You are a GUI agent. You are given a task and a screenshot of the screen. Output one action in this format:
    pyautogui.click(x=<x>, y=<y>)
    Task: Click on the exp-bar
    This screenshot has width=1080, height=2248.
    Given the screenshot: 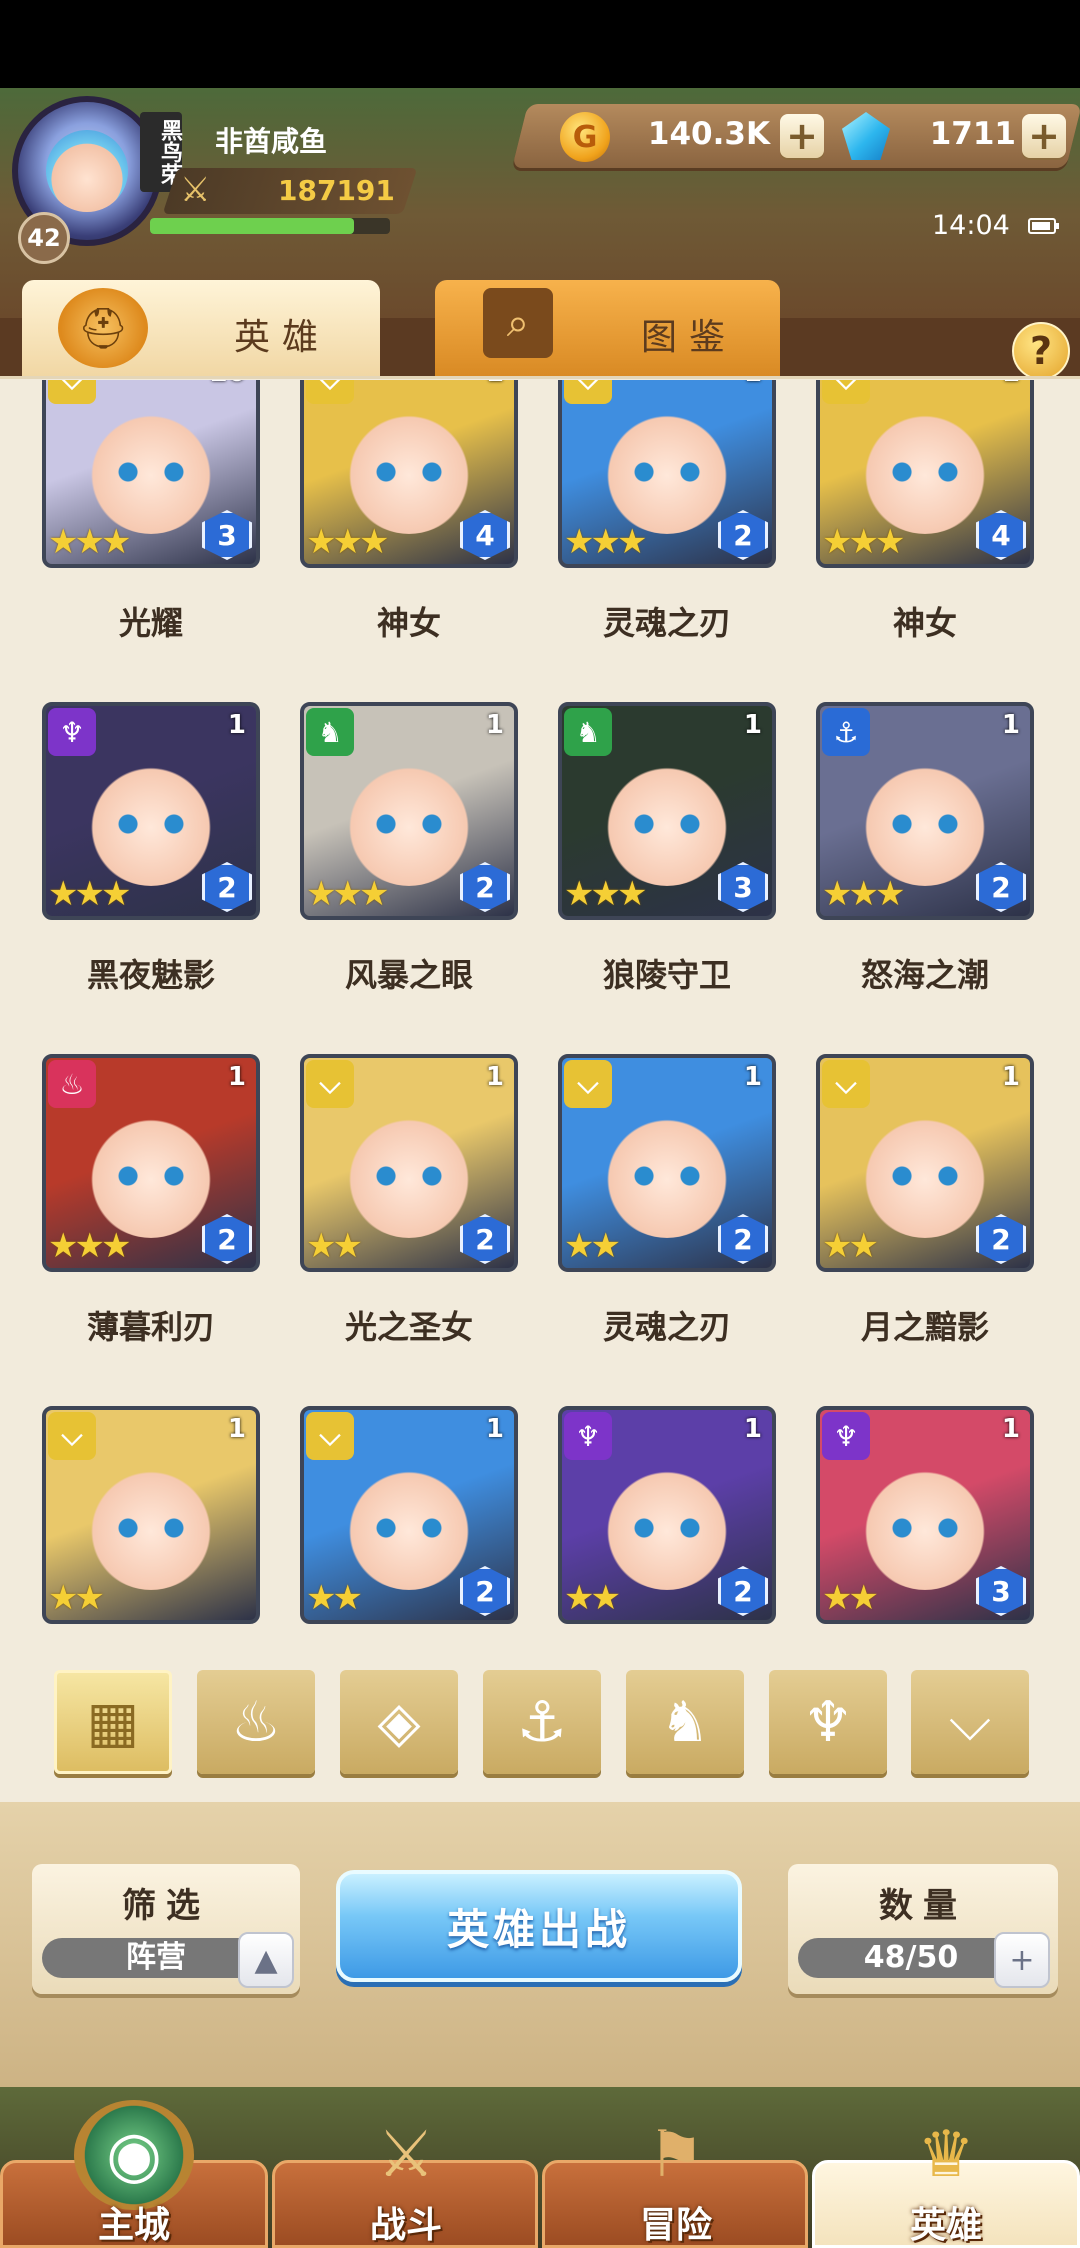 What is the action you would take?
    pyautogui.click(x=270, y=226)
    